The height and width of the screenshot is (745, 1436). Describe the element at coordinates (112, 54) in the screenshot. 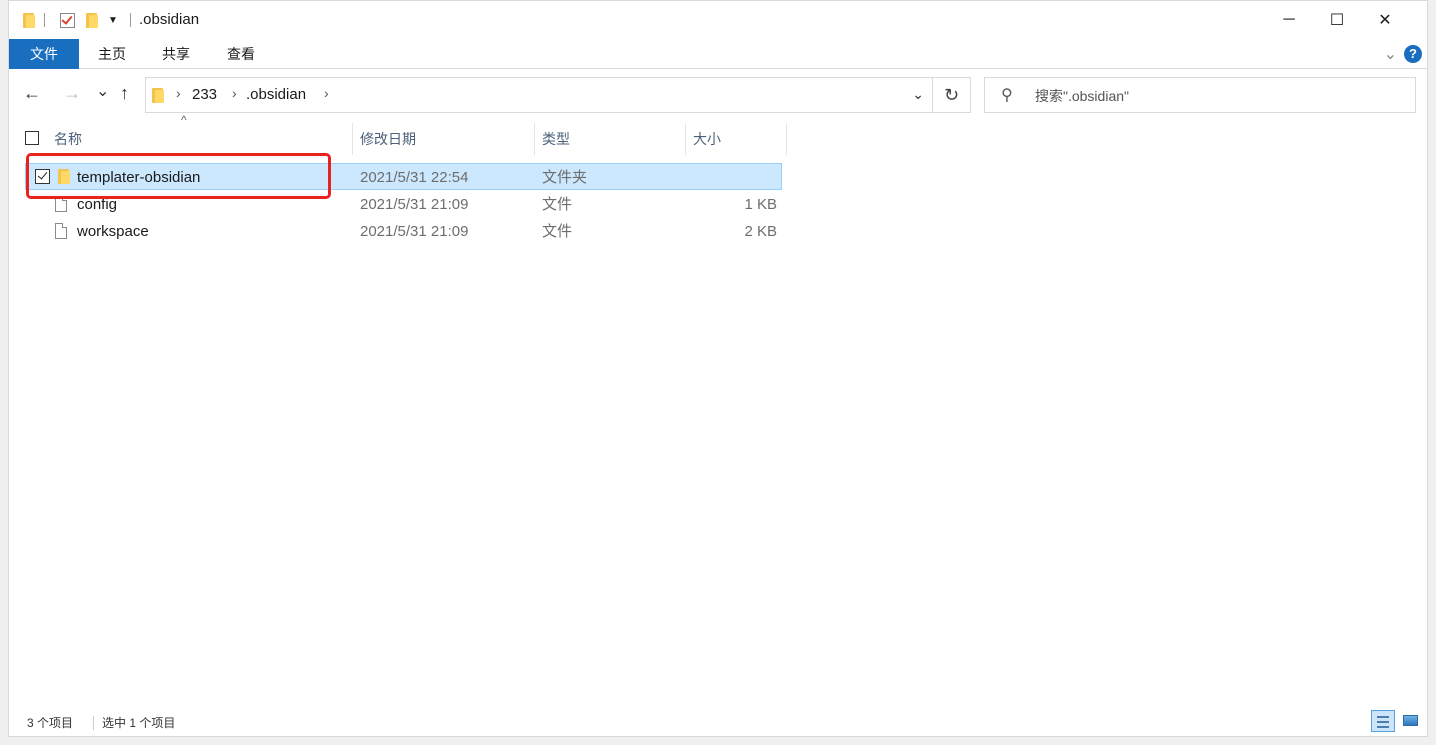

I see `tab-home: 主页` at that location.